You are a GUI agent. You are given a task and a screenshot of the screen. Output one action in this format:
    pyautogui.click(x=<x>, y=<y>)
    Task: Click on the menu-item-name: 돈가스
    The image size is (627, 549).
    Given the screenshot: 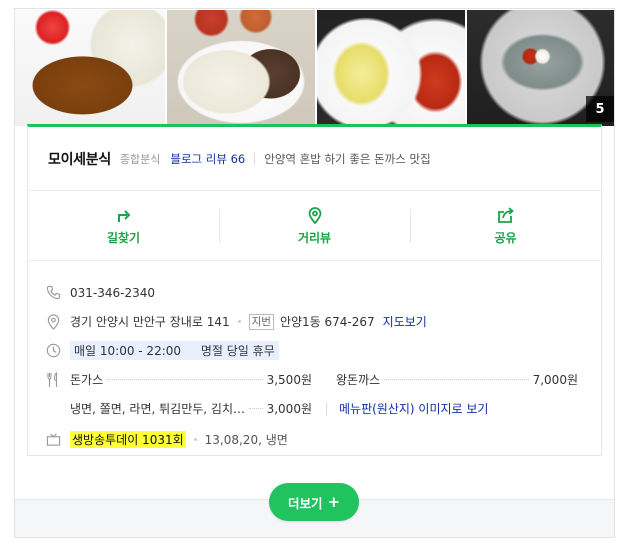 What is the action you would take?
    pyautogui.click(x=87, y=380)
    